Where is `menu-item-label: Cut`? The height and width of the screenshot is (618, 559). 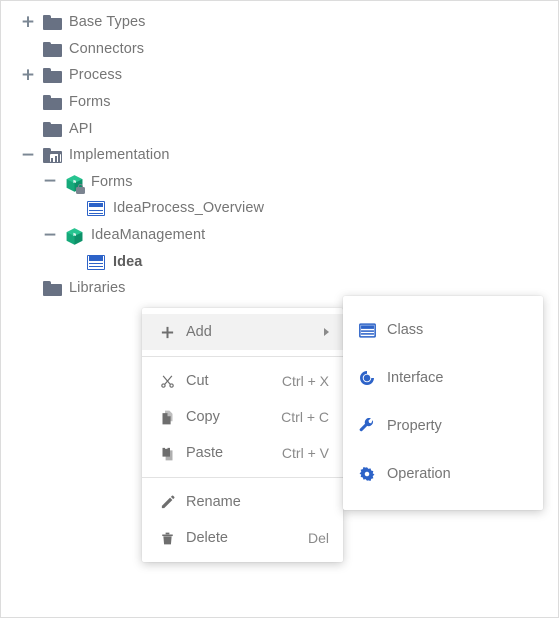
menu-item-label: Cut is located at coordinates (197, 381).